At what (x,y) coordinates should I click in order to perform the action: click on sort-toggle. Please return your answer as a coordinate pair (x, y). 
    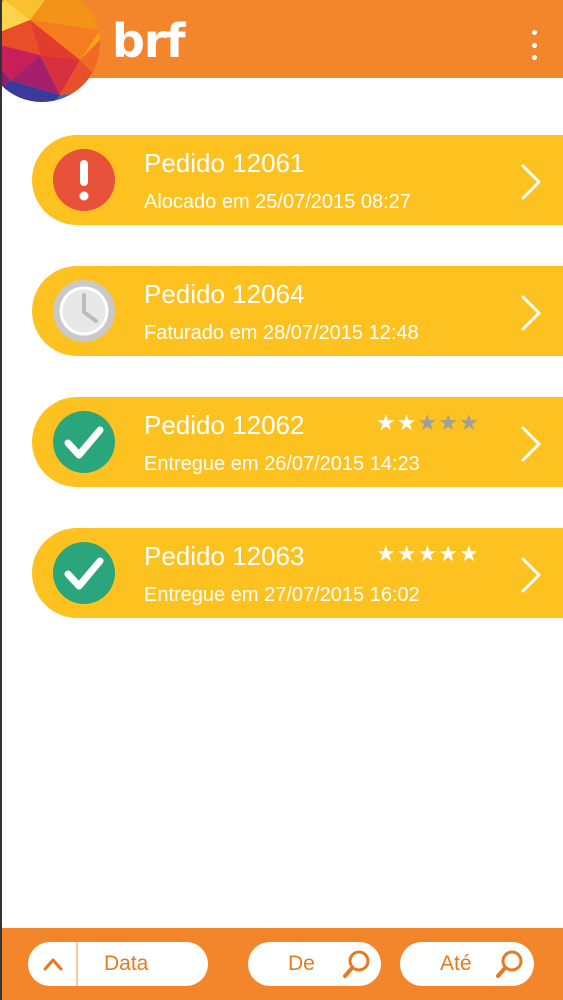
    Looking at the image, I should click on (53, 964).